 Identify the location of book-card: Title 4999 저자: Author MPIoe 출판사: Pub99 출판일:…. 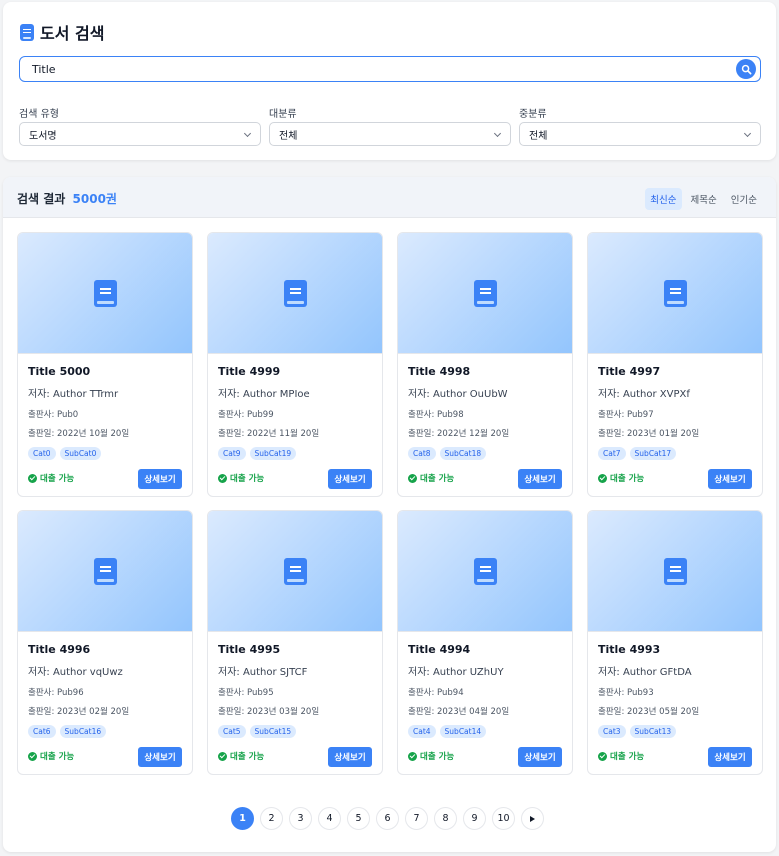
(295, 364).